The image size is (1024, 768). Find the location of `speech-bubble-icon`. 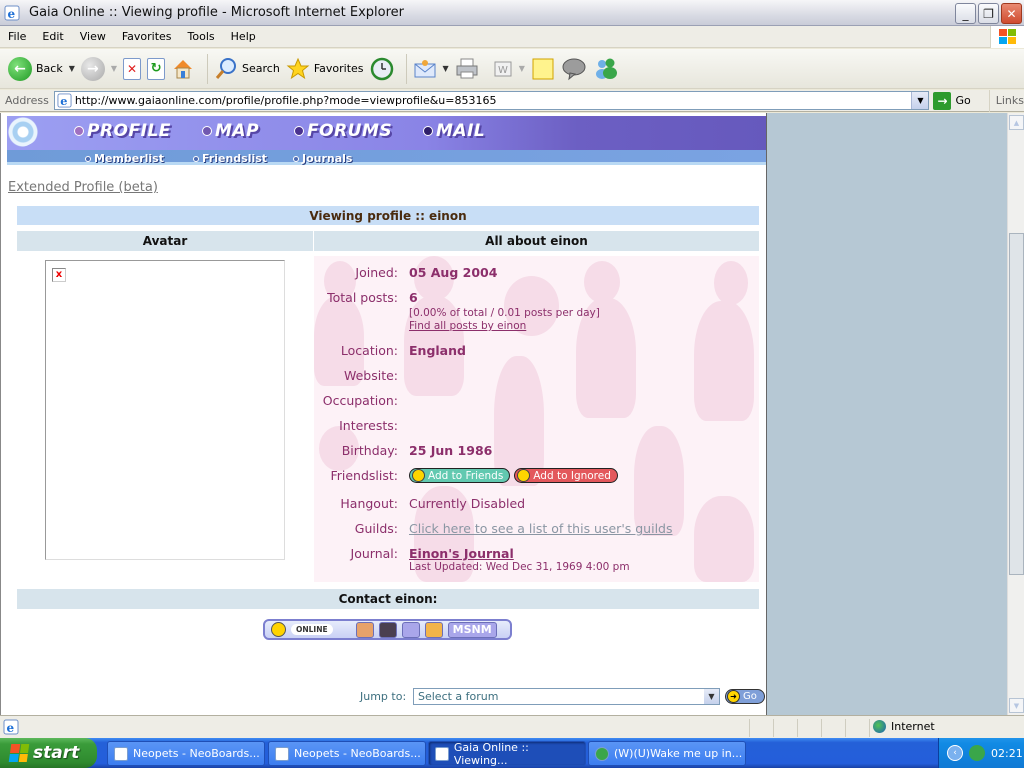

speech-bubble-icon is located at coordinates (574, 69).